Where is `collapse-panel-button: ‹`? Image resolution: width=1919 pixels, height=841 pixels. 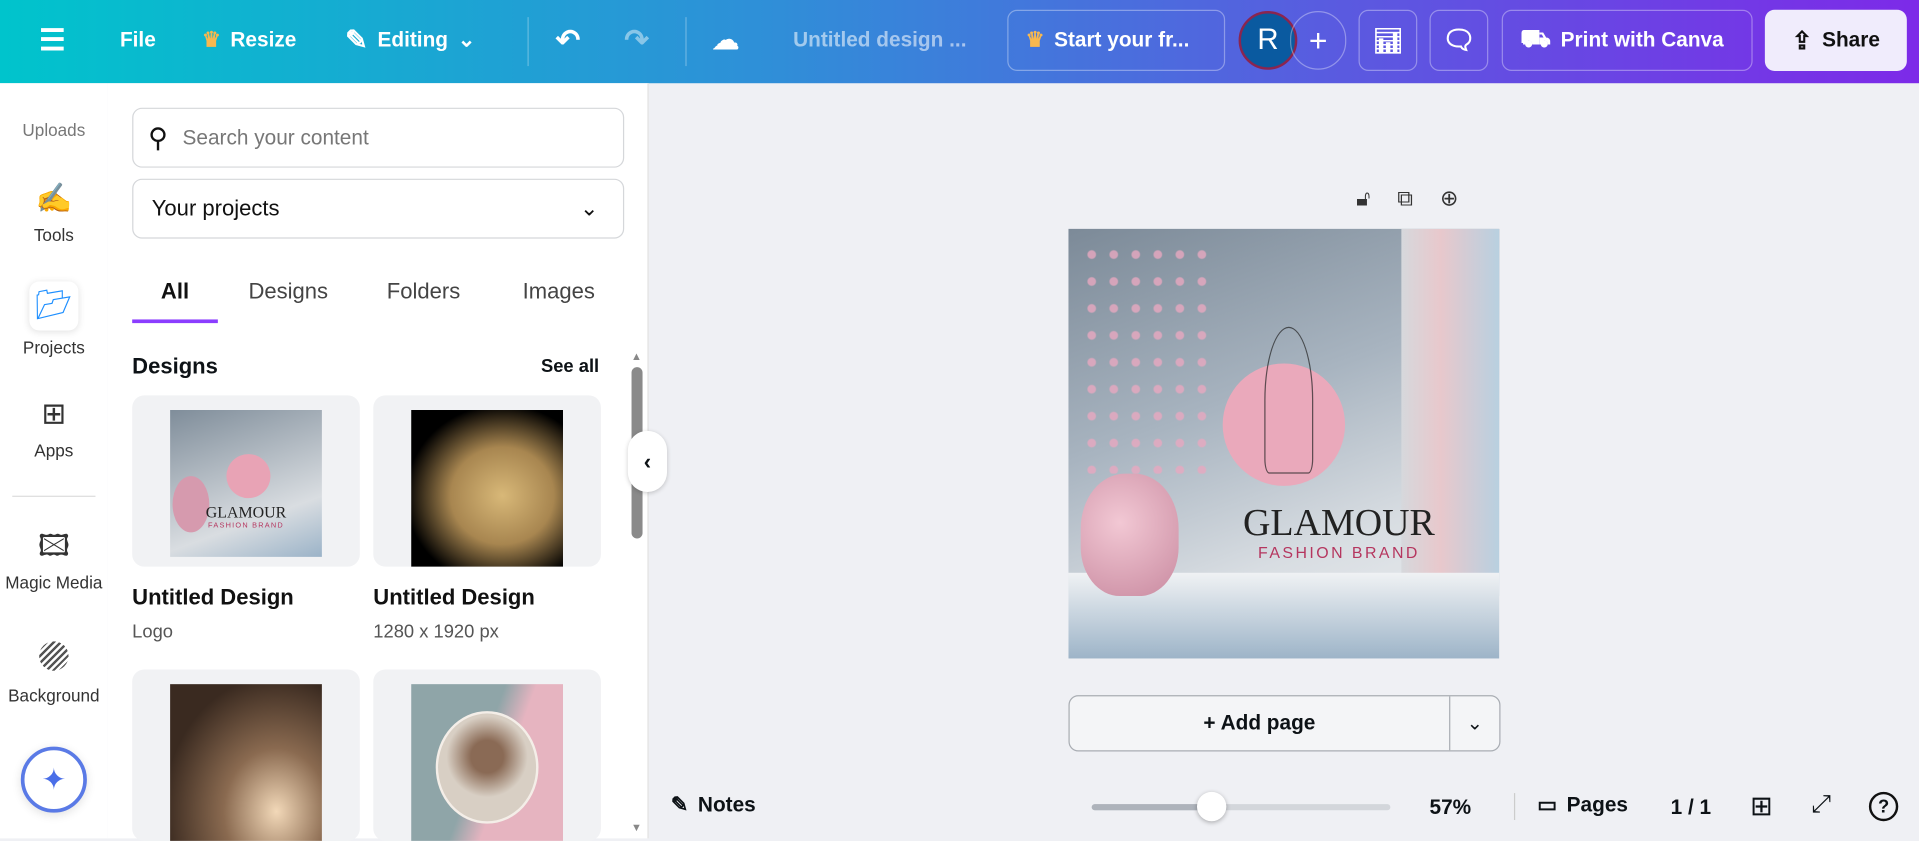
collapse-panel-button: ‹ is located at coordinates (647, 461).